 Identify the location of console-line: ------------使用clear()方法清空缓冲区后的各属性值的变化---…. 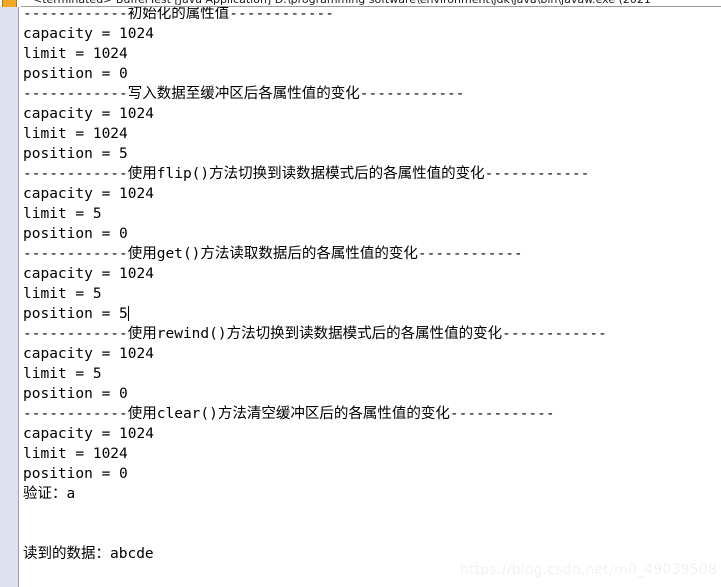
(289, 414).